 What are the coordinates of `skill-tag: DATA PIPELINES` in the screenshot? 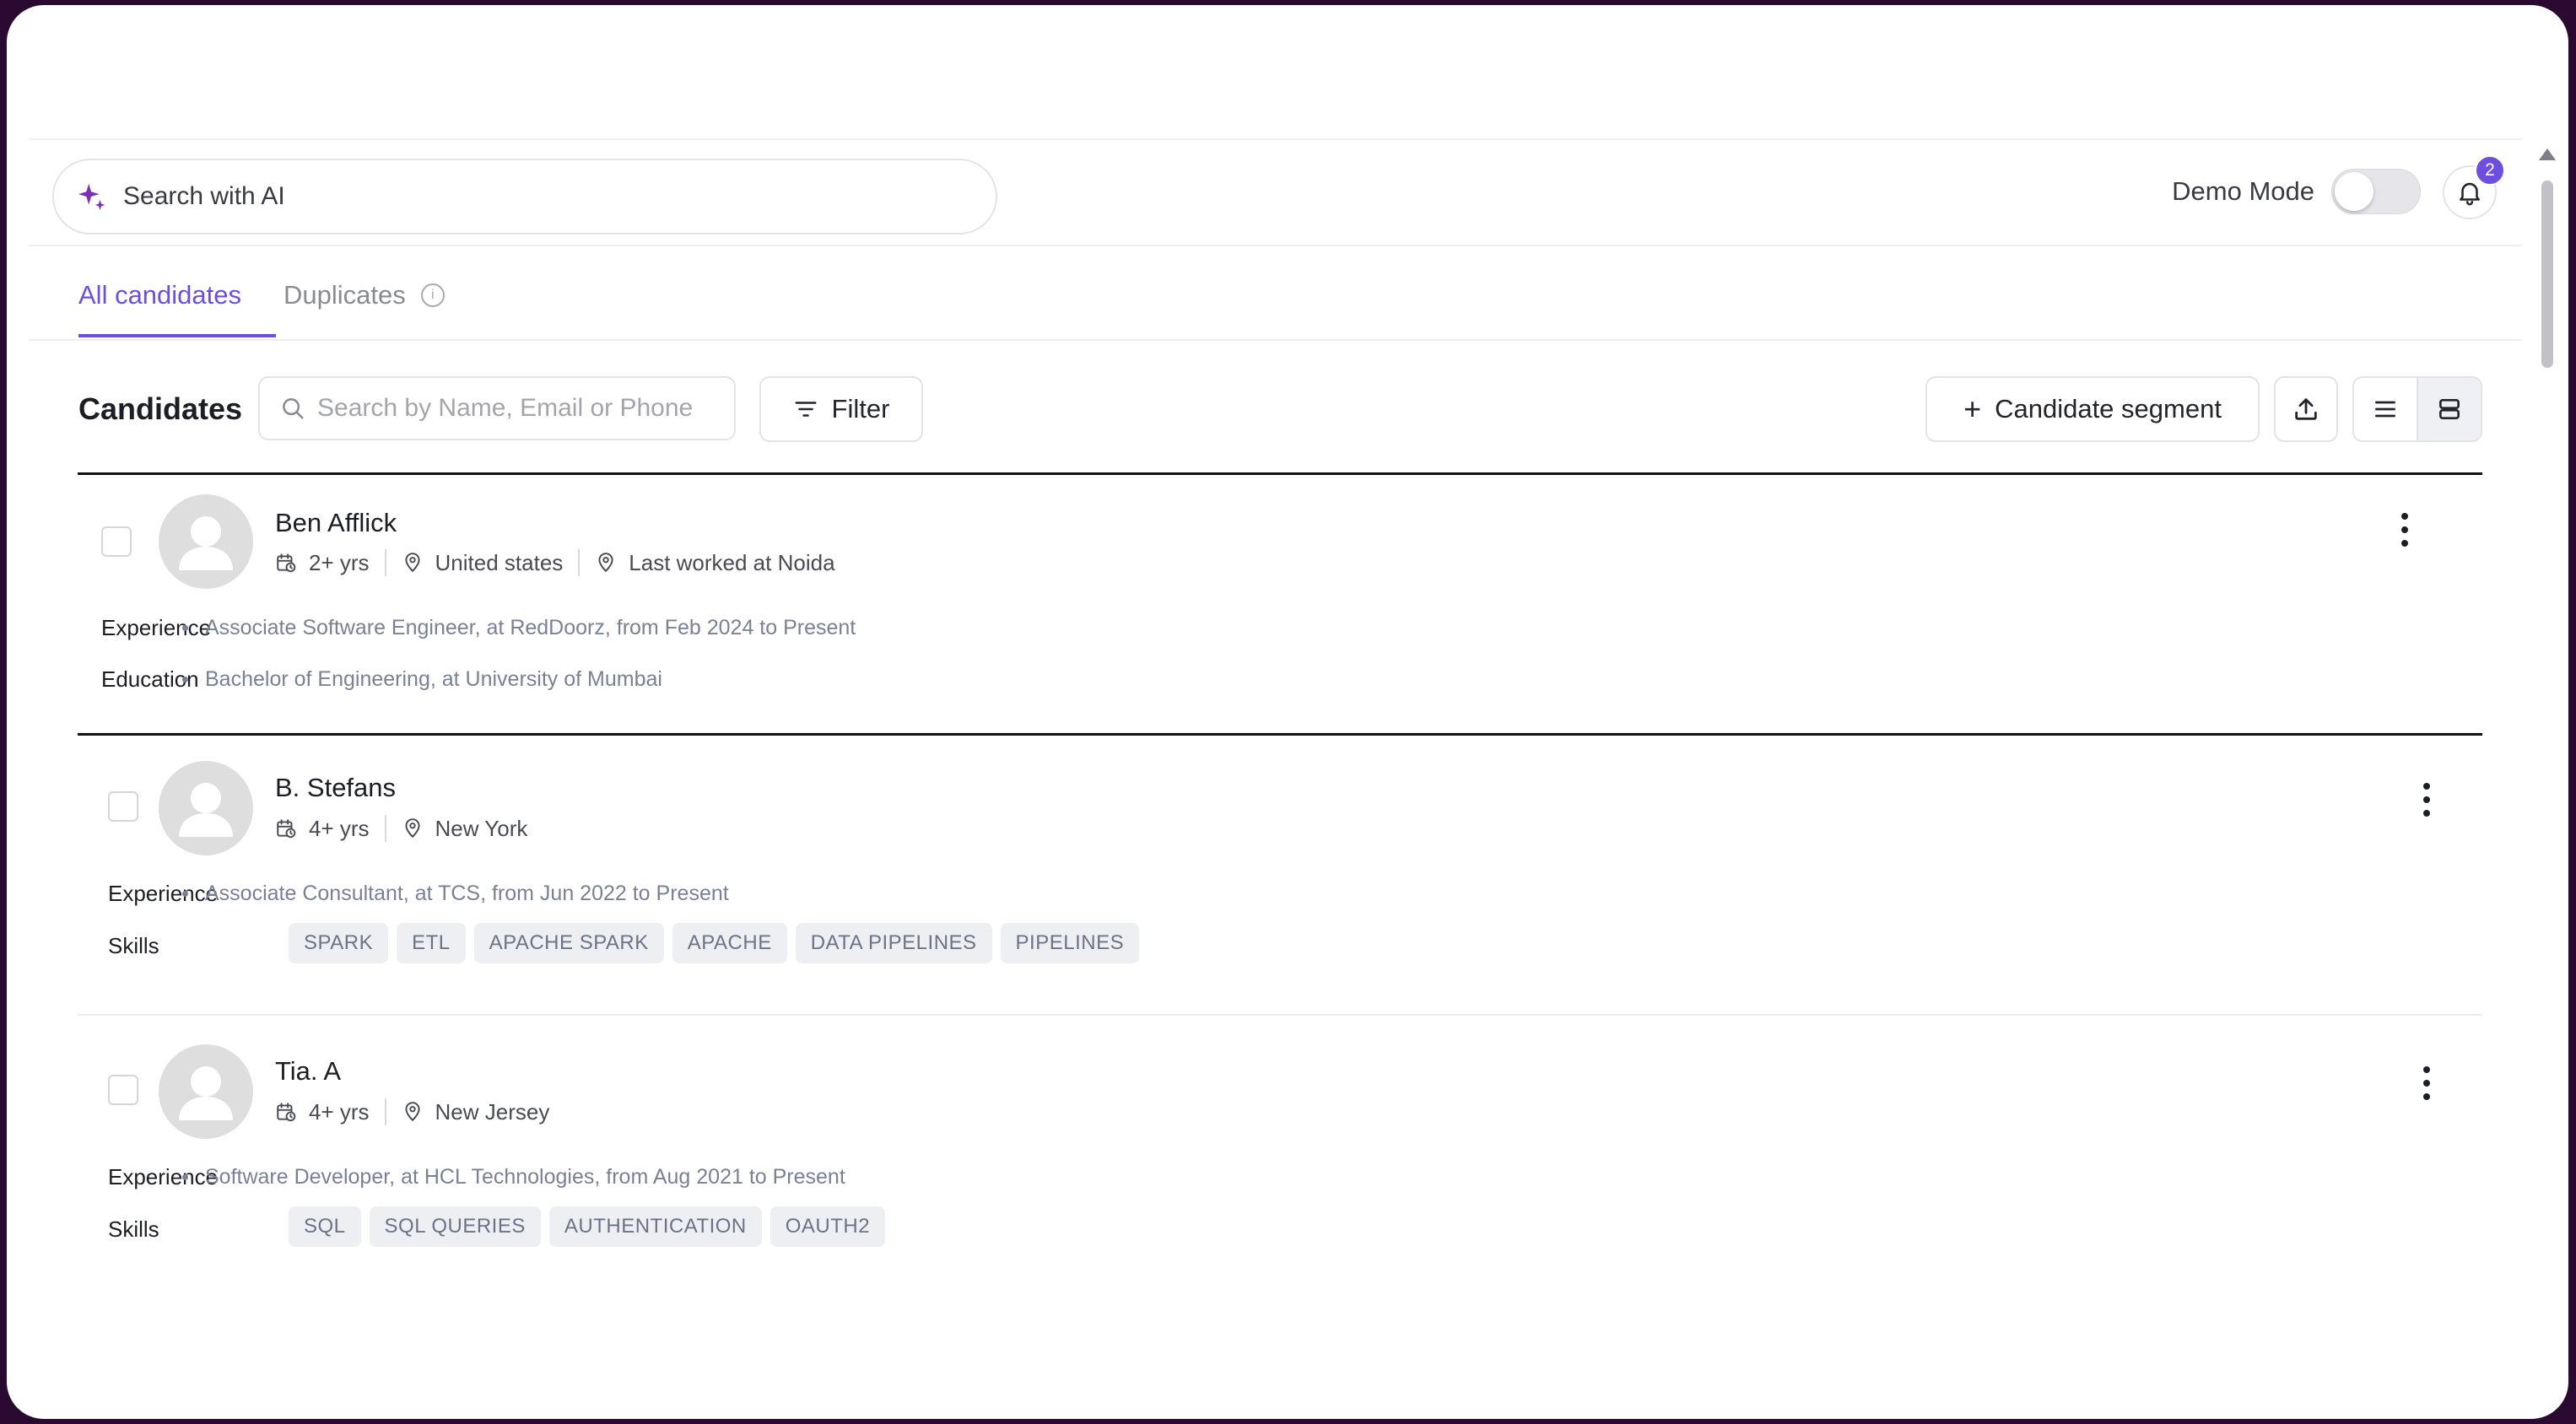 It's located at (894, 943).